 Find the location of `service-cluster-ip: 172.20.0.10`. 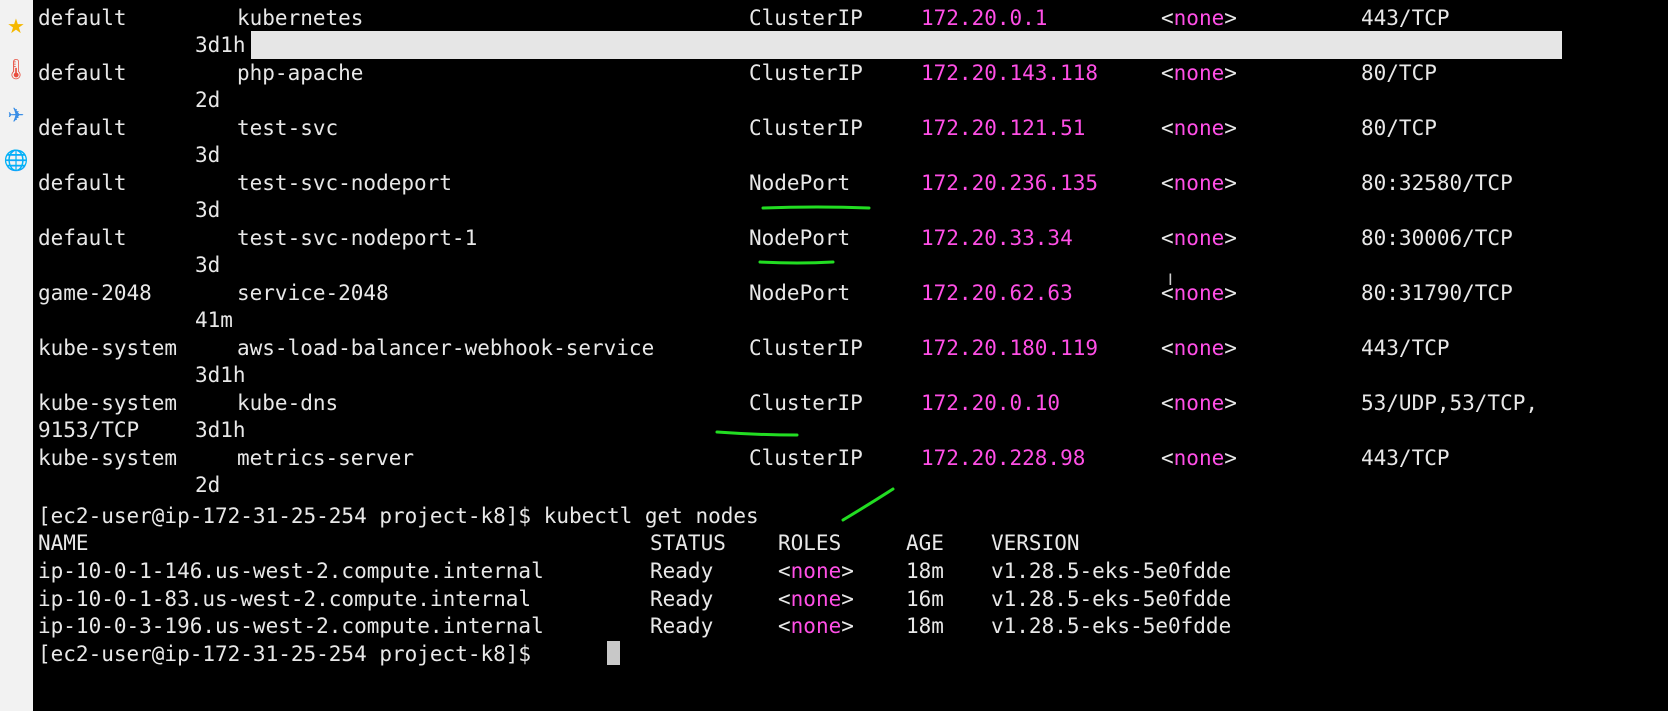

service-cluster-ip: 172.20.0.10 is located at coordinates (991, 403).